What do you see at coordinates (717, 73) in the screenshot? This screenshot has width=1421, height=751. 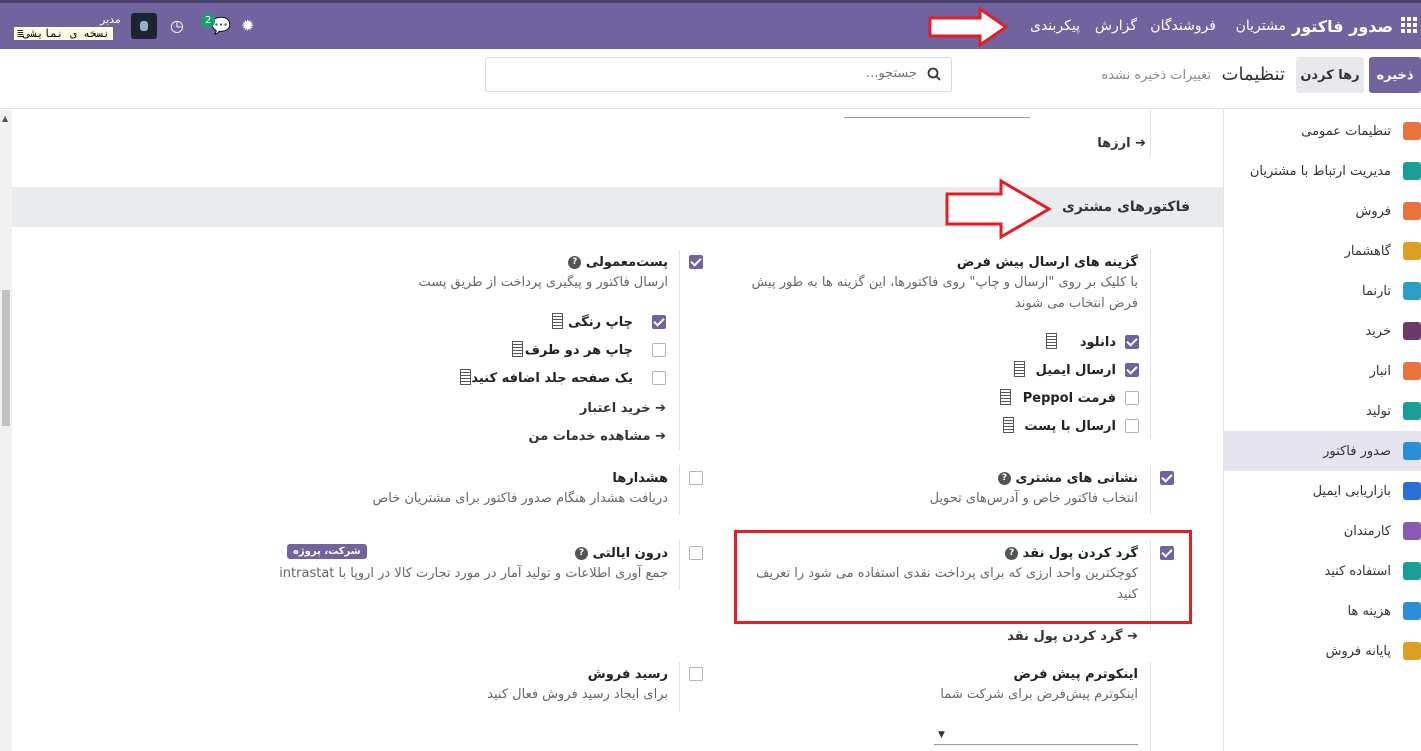 I see `search-input` at bounding box center [717, 73].